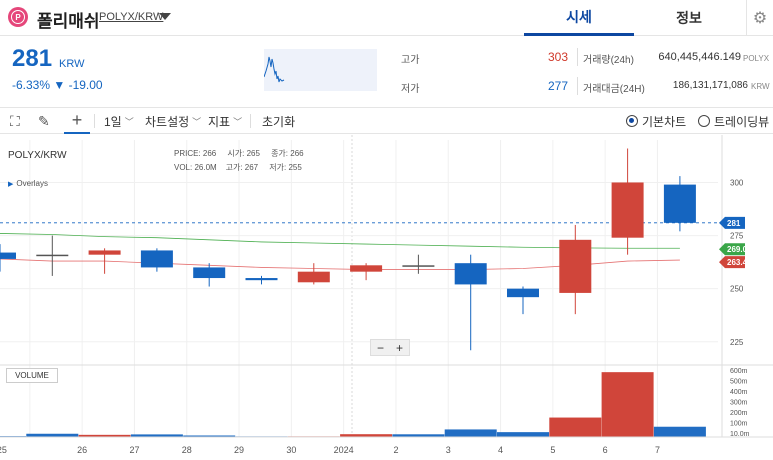 This screenshot has height=460, width=773. Describe the element at coordinates (183, 167) in the screenshot. I see `legend-vol-label: VOL:` at that location.